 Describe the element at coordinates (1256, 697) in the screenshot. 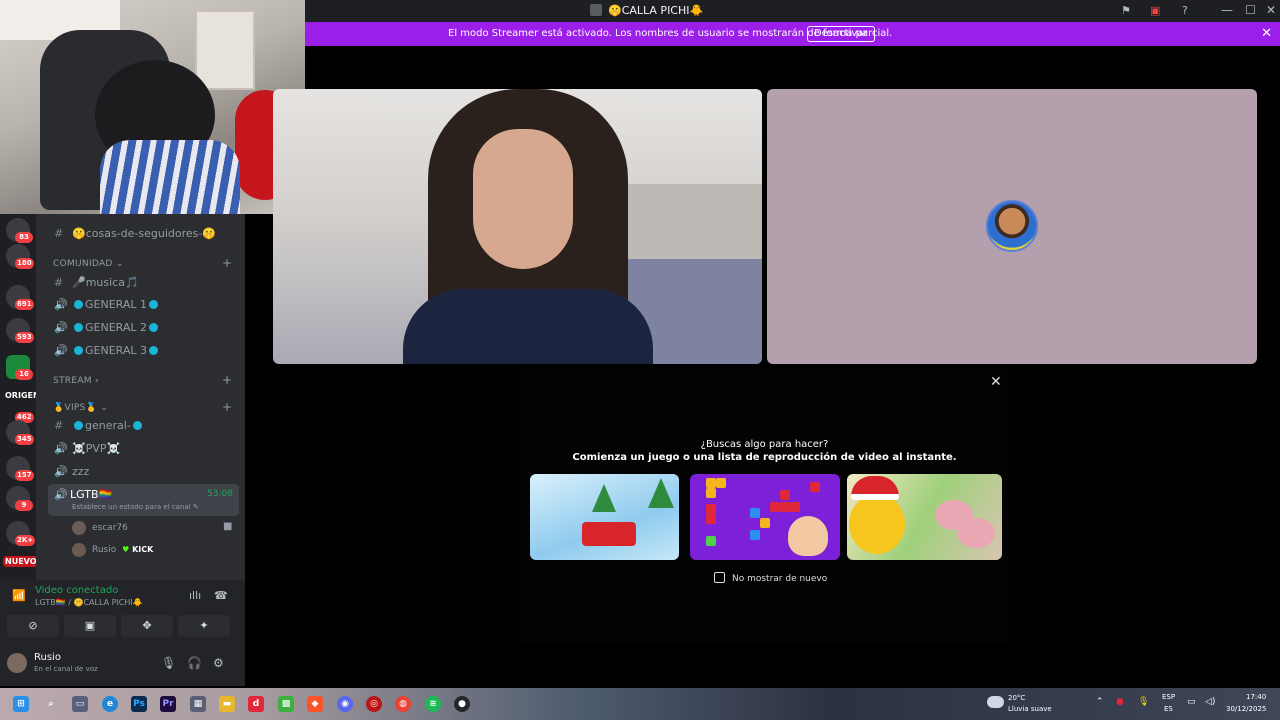

I see `clock-time: 17:40` at that location.